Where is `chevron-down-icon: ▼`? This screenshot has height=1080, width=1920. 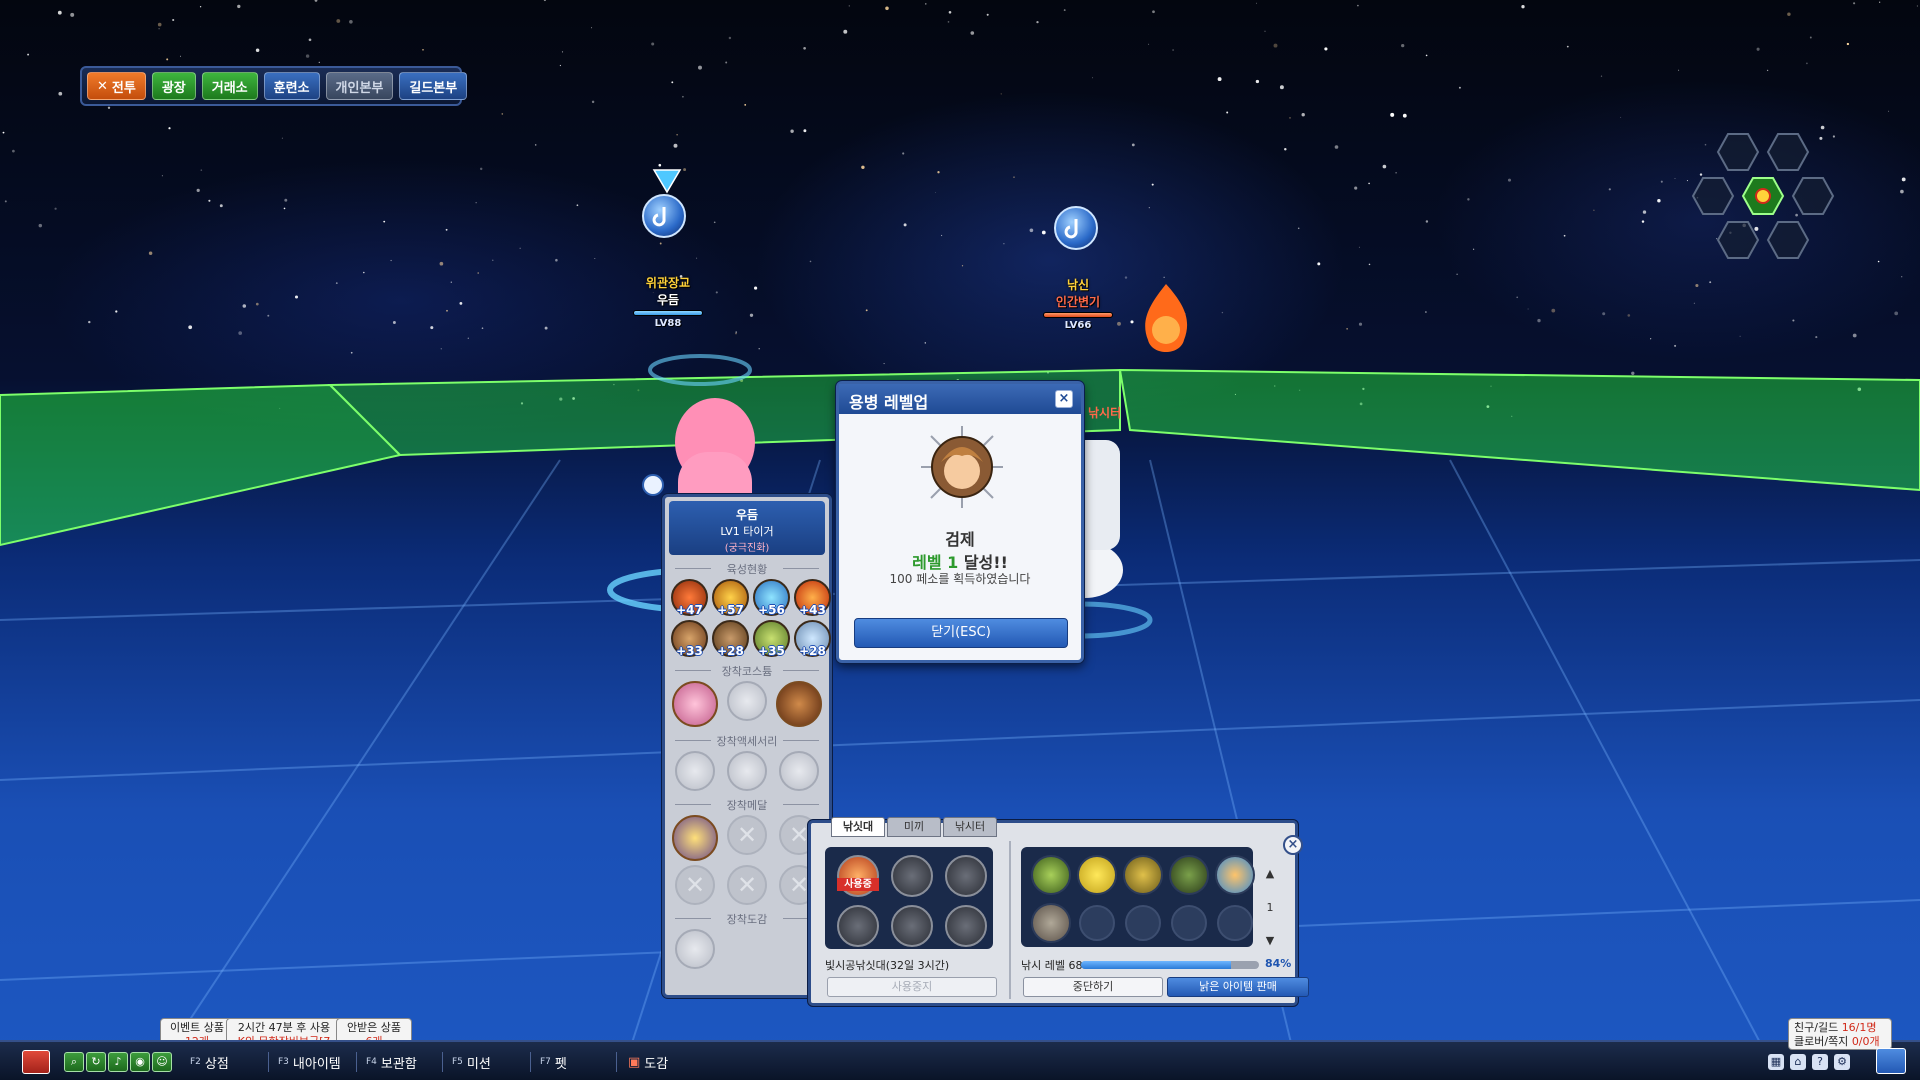 chevron-down-icon: ▼ is located at coordinates (1270, 940).